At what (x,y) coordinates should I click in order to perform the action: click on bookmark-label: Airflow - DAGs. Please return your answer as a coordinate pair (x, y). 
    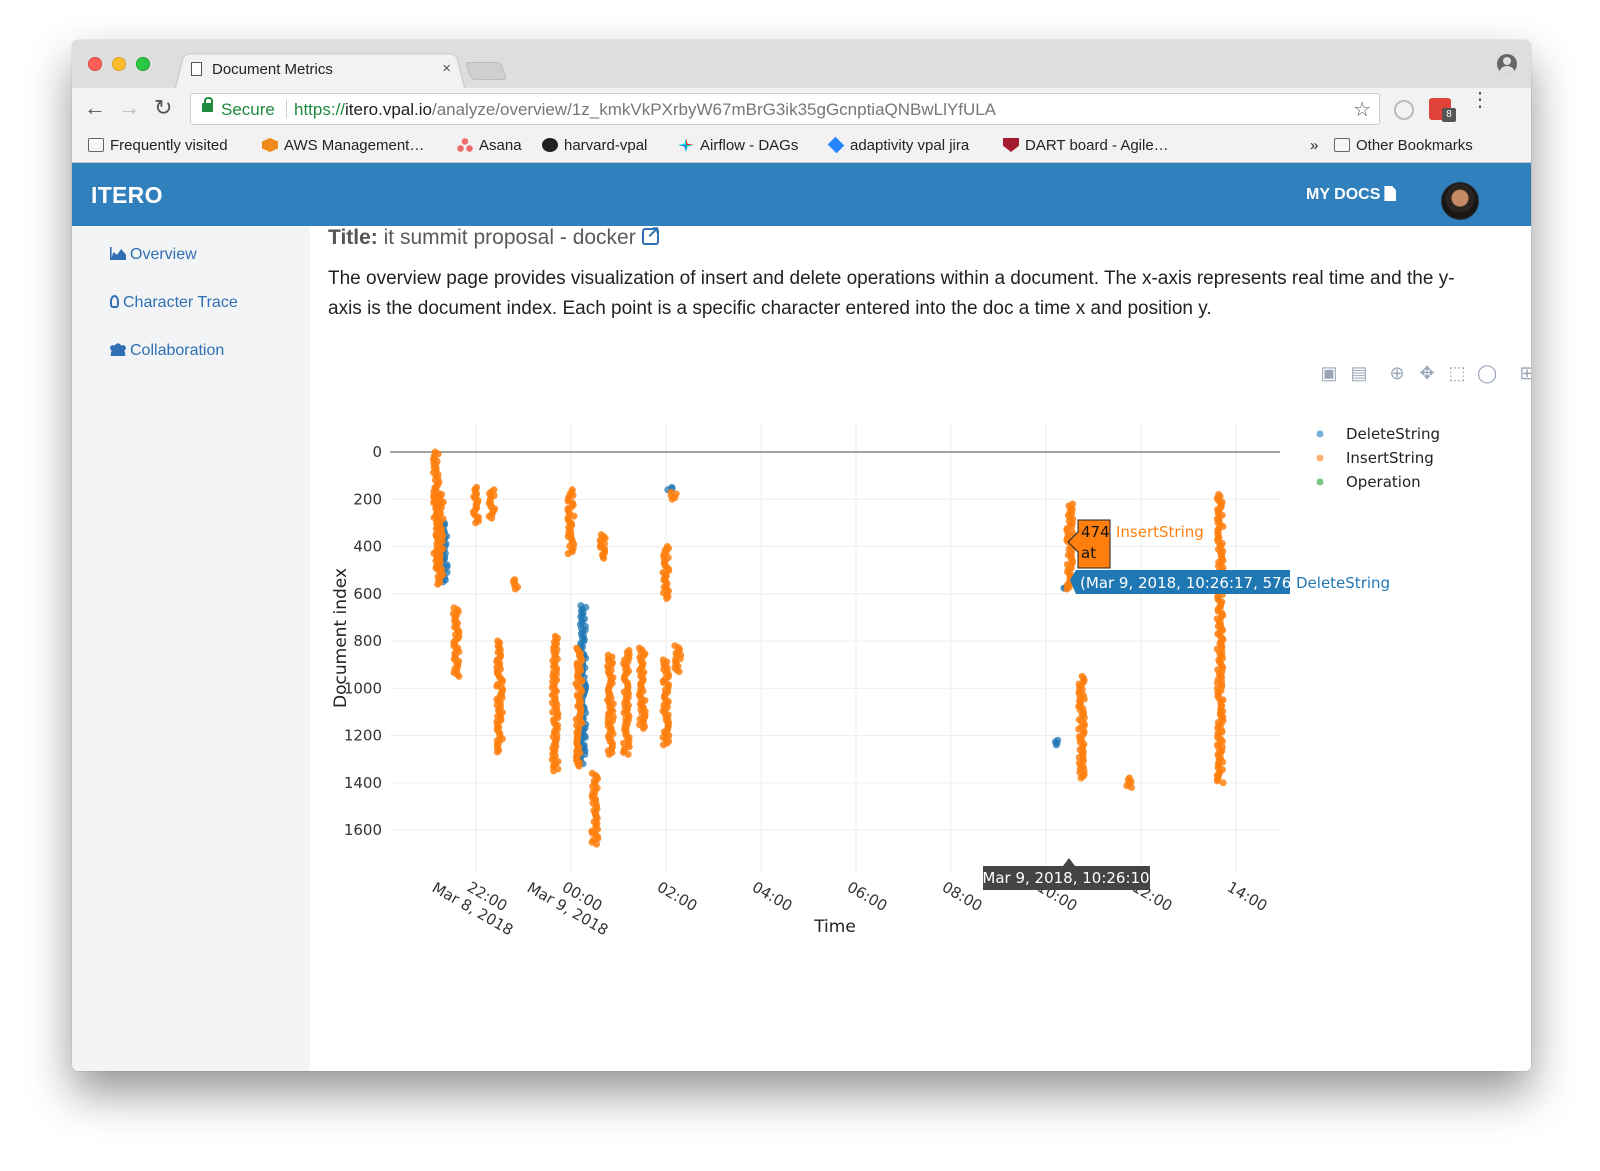
    Looking at the image, I should click on (749, 145).